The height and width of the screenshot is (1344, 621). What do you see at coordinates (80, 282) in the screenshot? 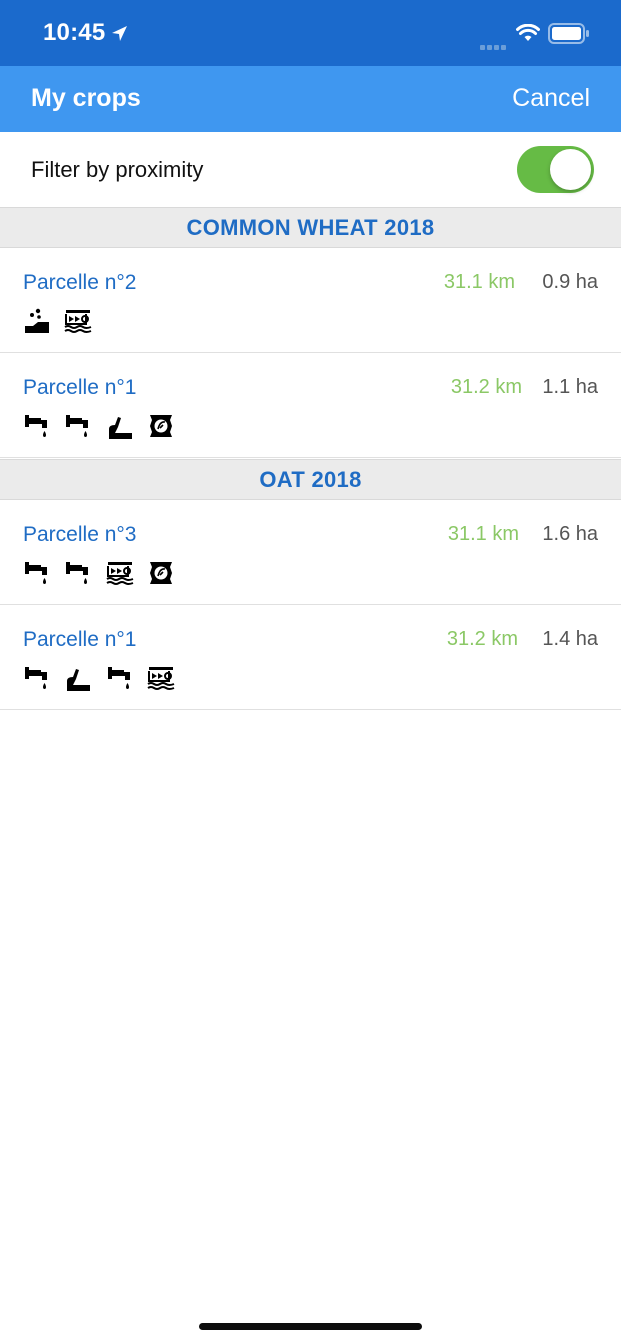
I see `crop-row-name: Parcelle n°2` at bounding box center [80, 282].